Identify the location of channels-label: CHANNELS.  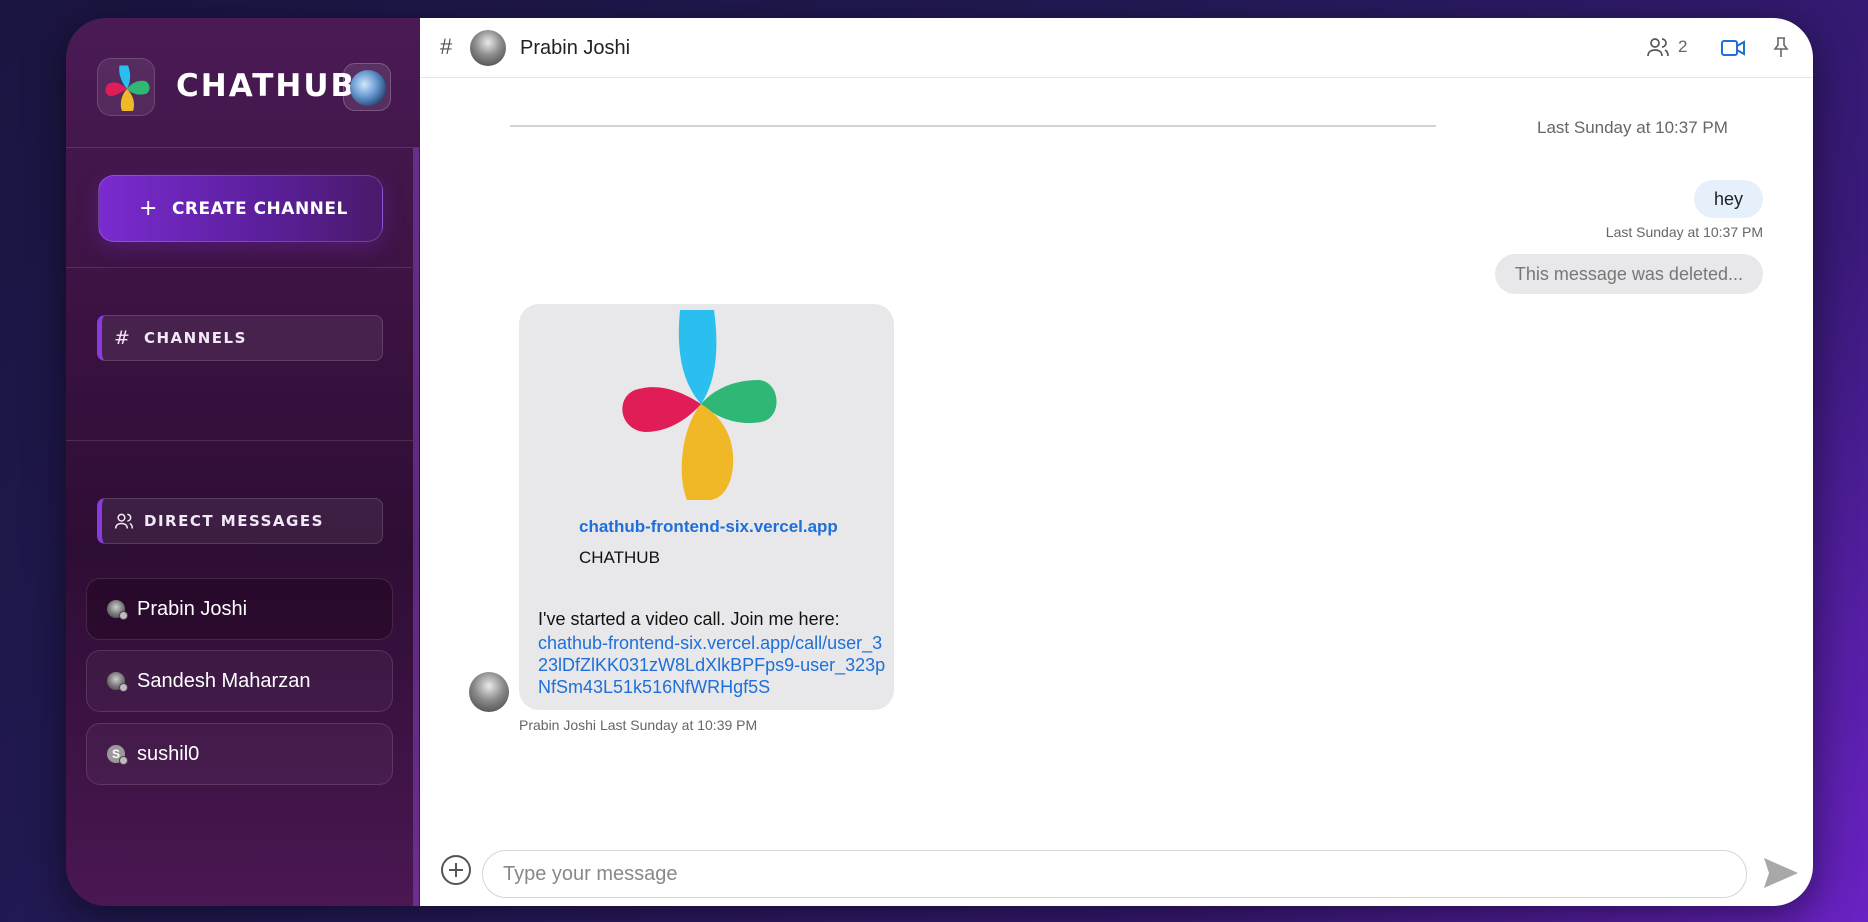
(195, 338).